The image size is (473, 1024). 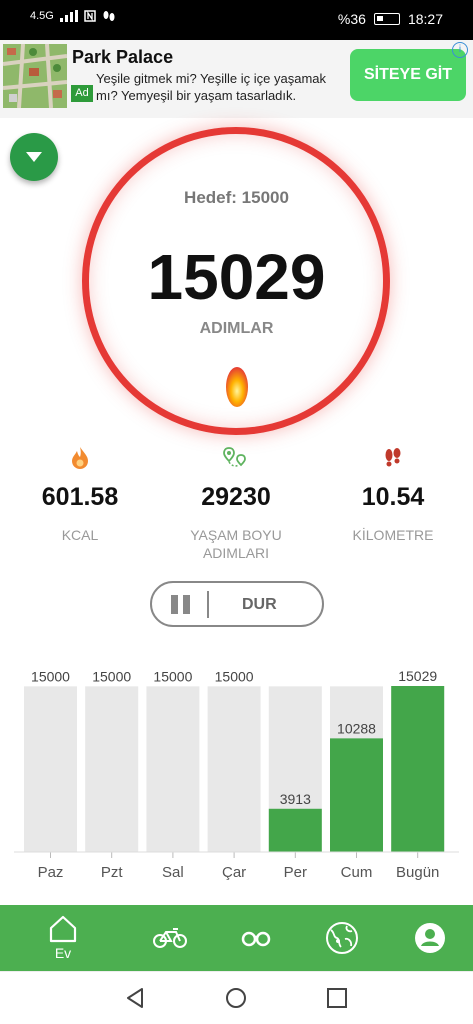 I want to click on pause-button: DUR, so click(x=237, y=604).